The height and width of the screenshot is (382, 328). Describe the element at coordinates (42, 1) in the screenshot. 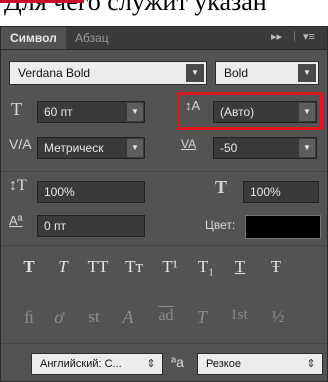

I see `red-underline` at that location.